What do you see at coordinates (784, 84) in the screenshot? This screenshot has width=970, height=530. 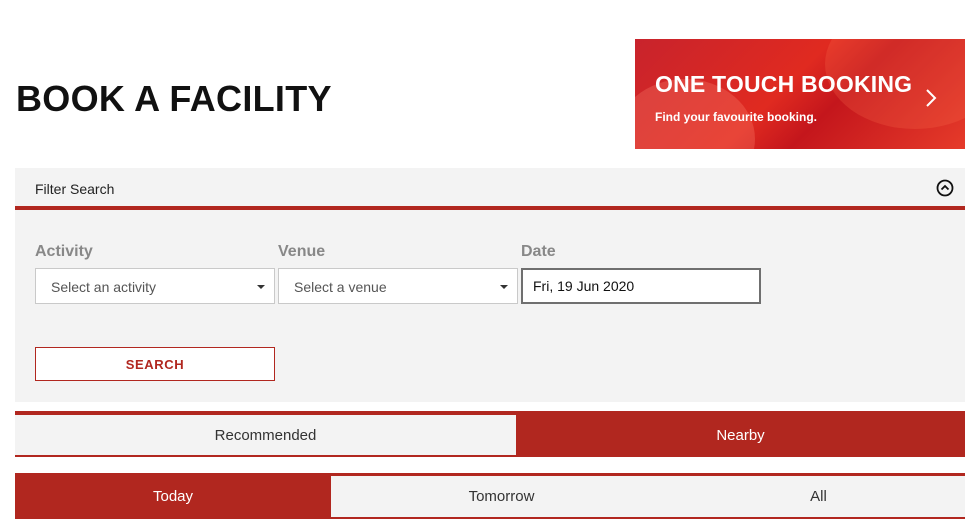 I see `banner-title: ONE TOUCH BOOKING` at bounding box center [784, 84].